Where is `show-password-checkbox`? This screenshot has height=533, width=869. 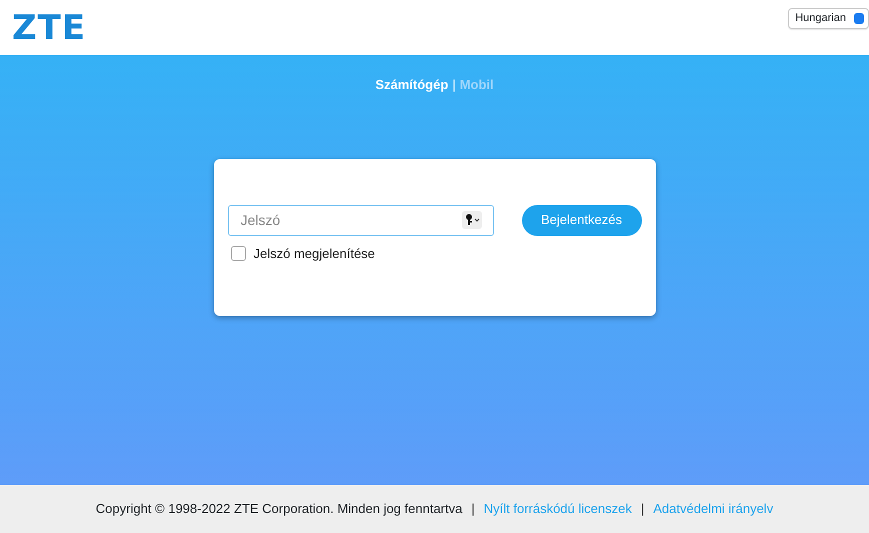
show-password-checkbox is located at coordinates (238, 253).